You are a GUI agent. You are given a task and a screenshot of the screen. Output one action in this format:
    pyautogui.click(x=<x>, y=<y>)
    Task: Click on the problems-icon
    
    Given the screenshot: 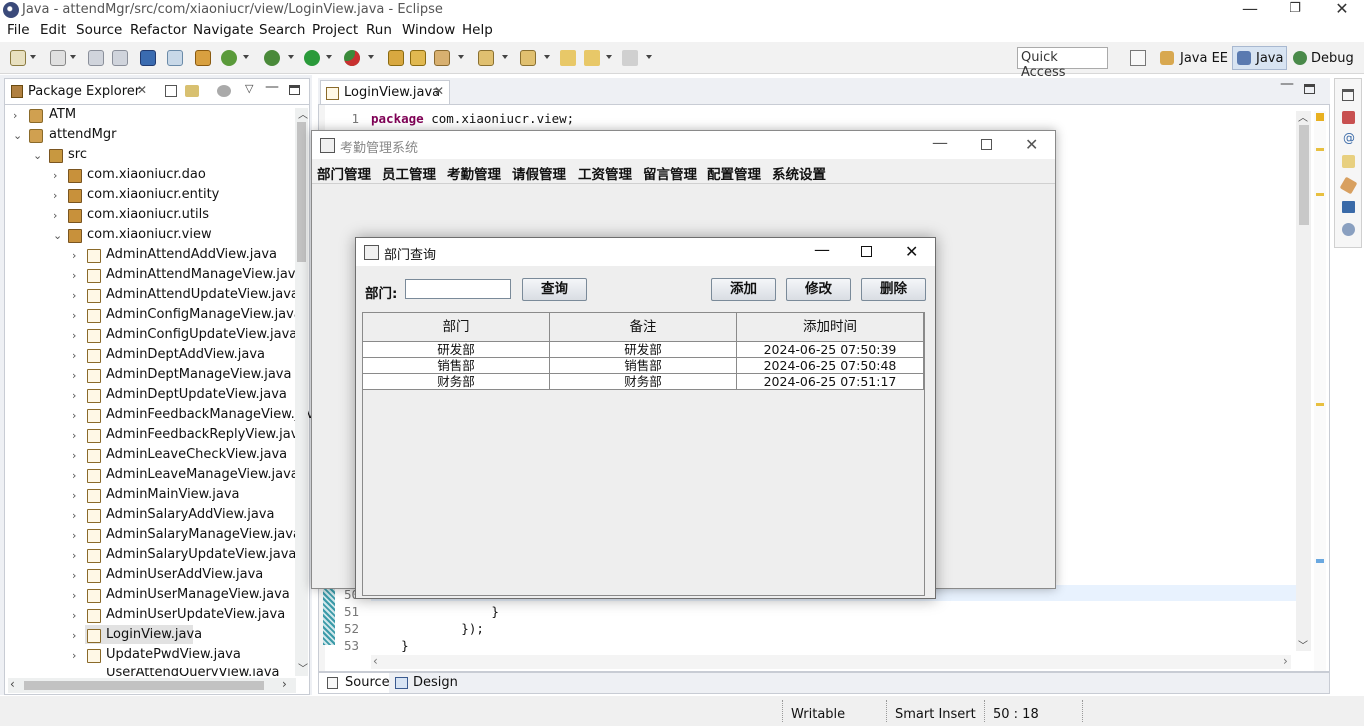 What is the action you would take?
    pyautogui.click(x=1348, y=117)
    